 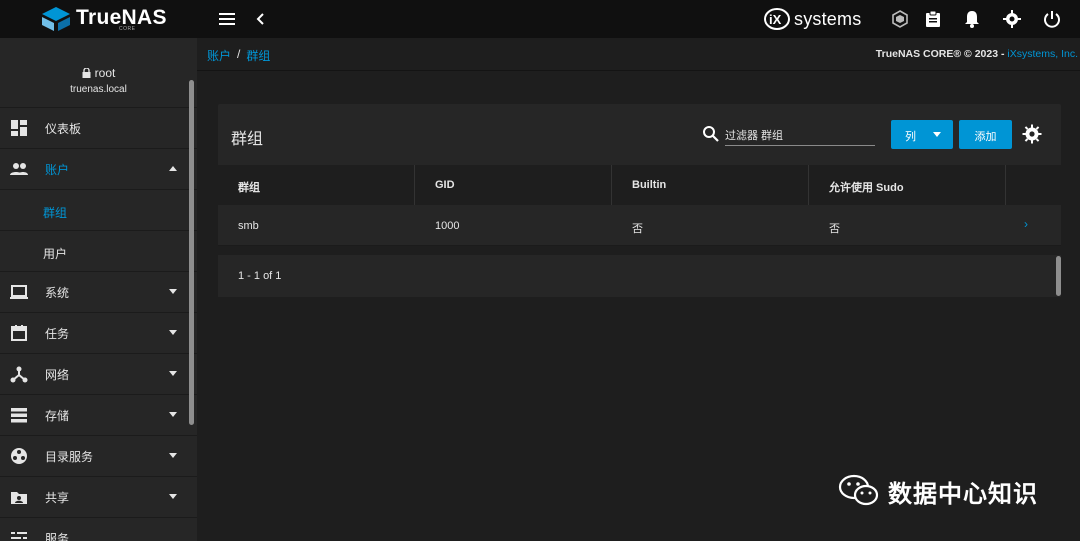 I want to click on logo-subtext: CORE, so click(x=127, y=29).